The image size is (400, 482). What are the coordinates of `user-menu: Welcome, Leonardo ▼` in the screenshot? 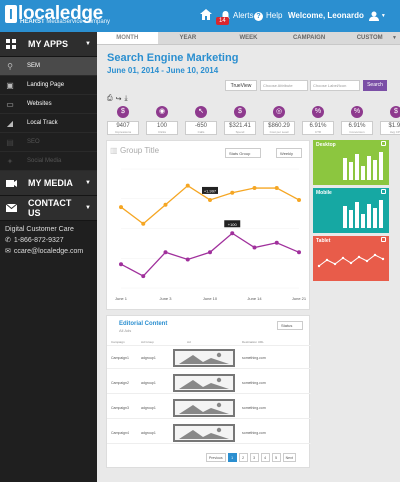 It's located at (337, 16).